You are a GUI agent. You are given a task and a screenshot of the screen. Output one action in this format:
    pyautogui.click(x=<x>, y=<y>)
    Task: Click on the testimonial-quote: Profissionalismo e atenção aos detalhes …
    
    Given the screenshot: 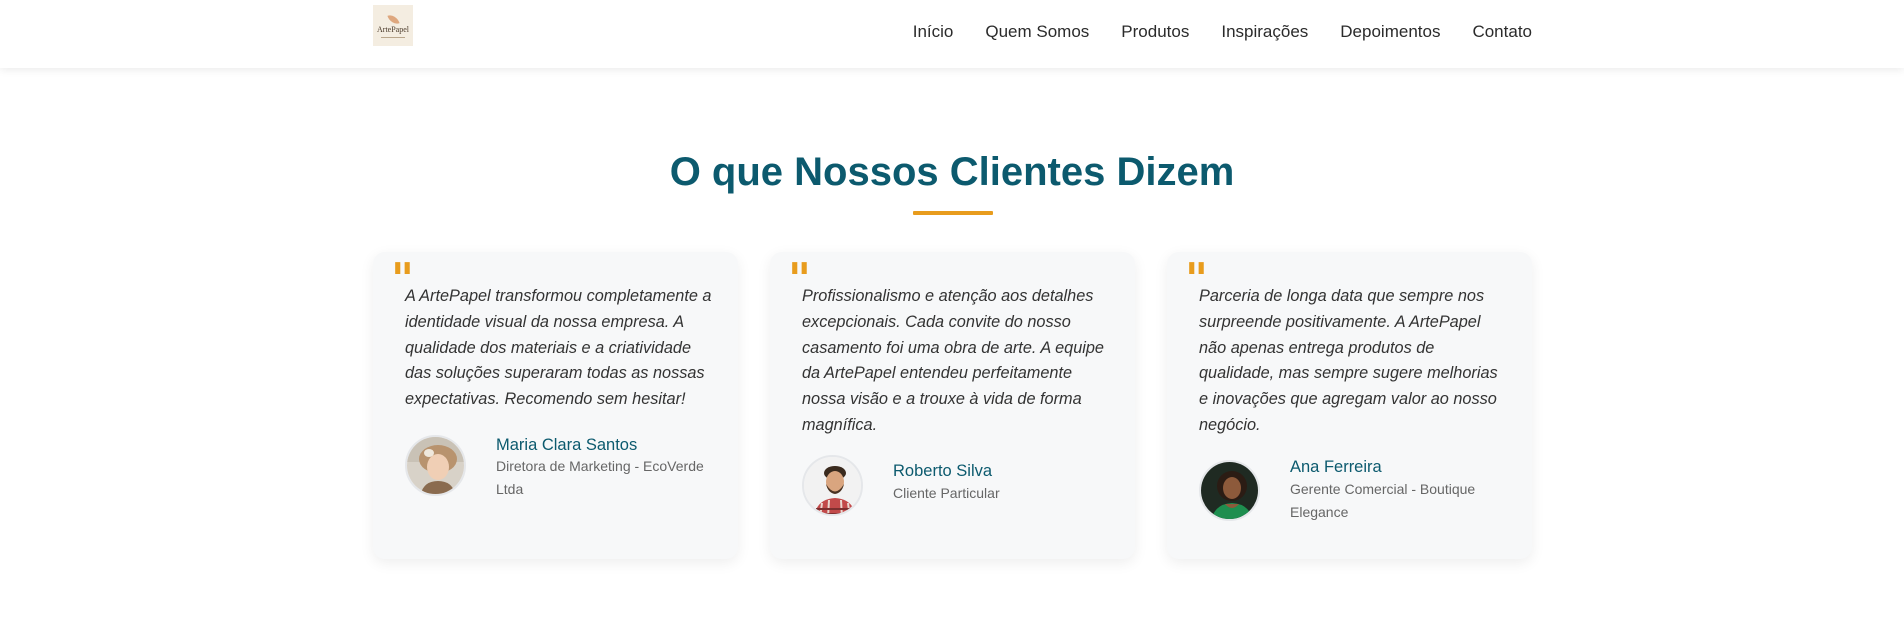 What is the action you would take?
    pyautogui.click(x=953, y=360)
    